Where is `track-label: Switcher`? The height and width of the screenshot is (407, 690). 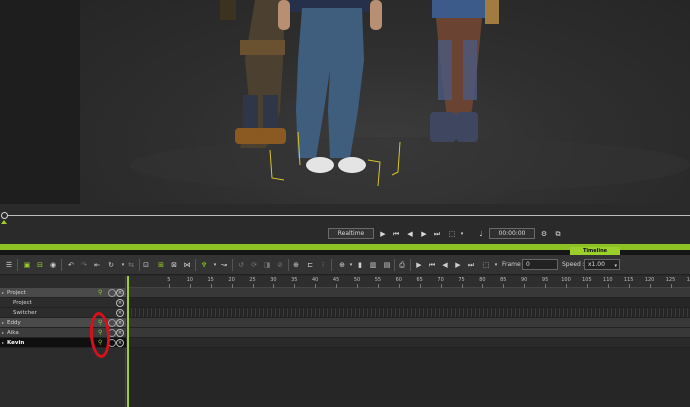
track-label: Switcher is located at coordinates (25, 313).